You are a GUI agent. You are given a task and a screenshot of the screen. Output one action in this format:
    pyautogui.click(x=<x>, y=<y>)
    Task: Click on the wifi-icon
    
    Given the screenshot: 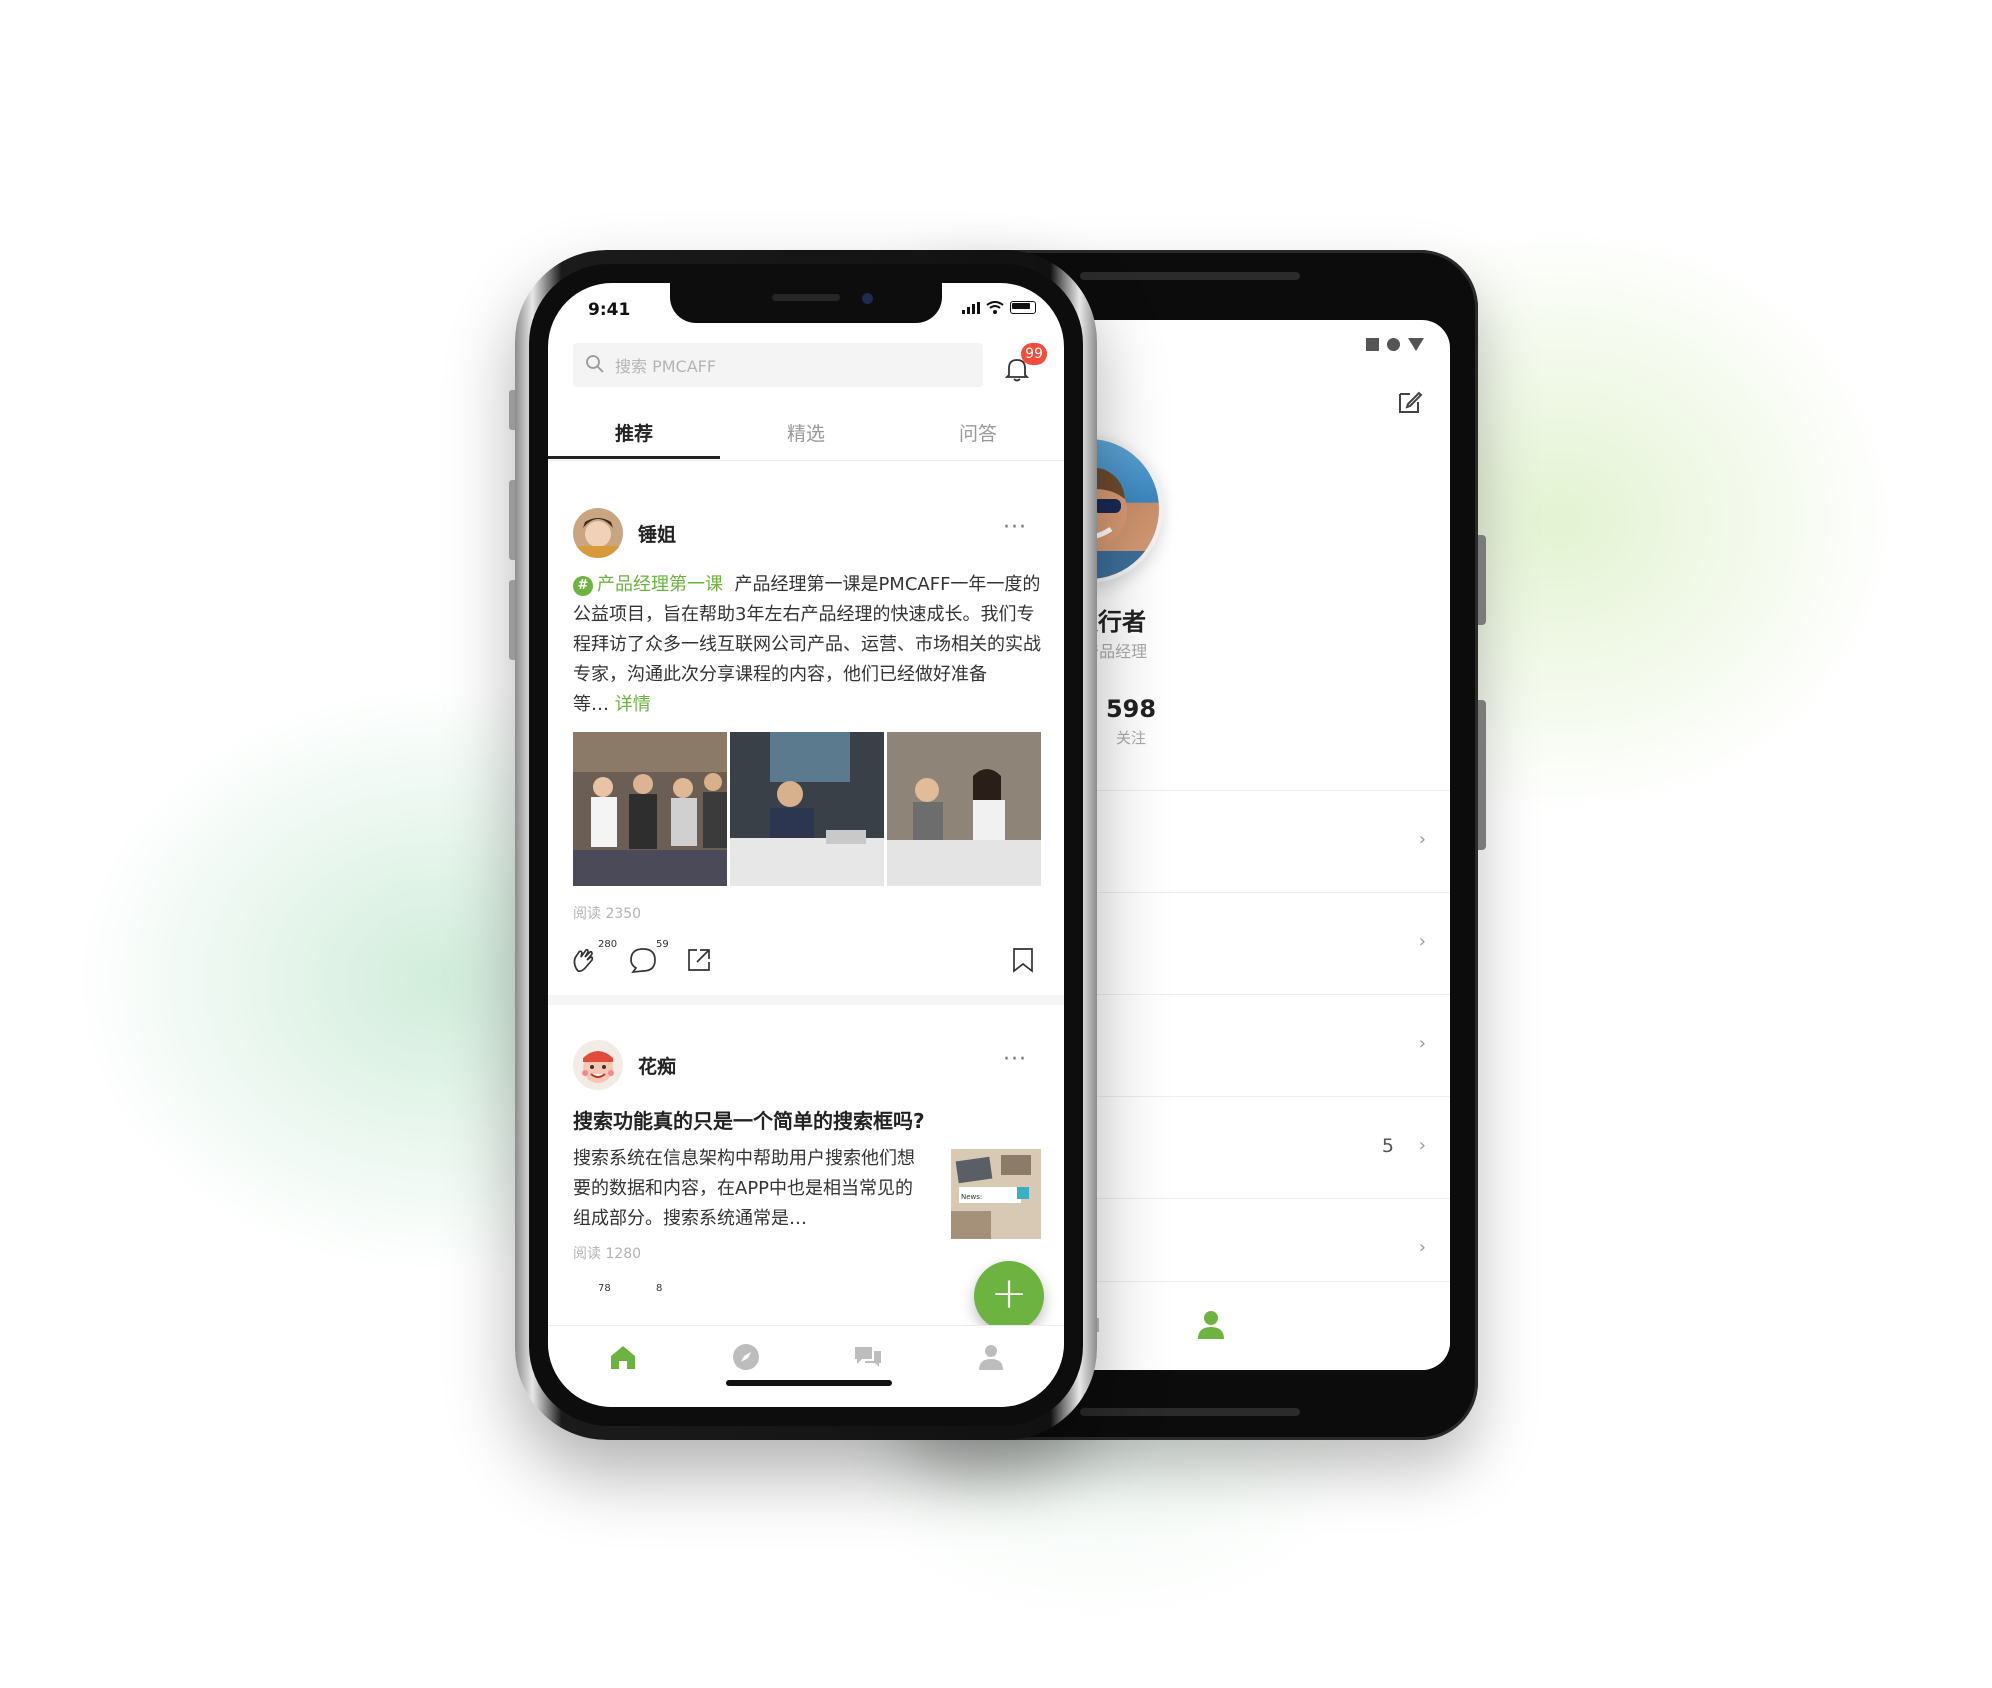 What is the action you would take?
    pyautogui.click(x=995, y=307)
    